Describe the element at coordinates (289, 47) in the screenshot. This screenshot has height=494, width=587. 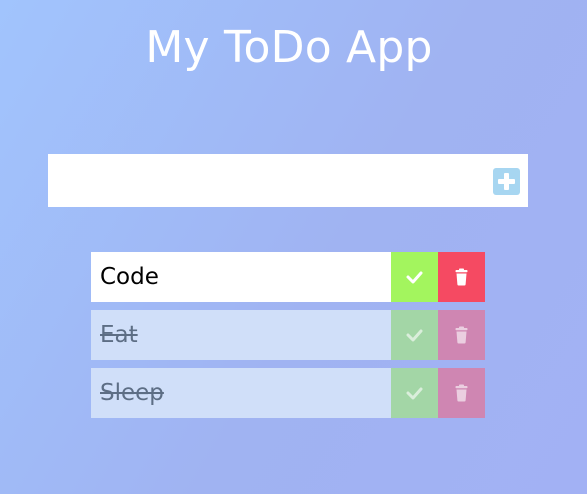
I see `app-title: My ToDo App` at that location.